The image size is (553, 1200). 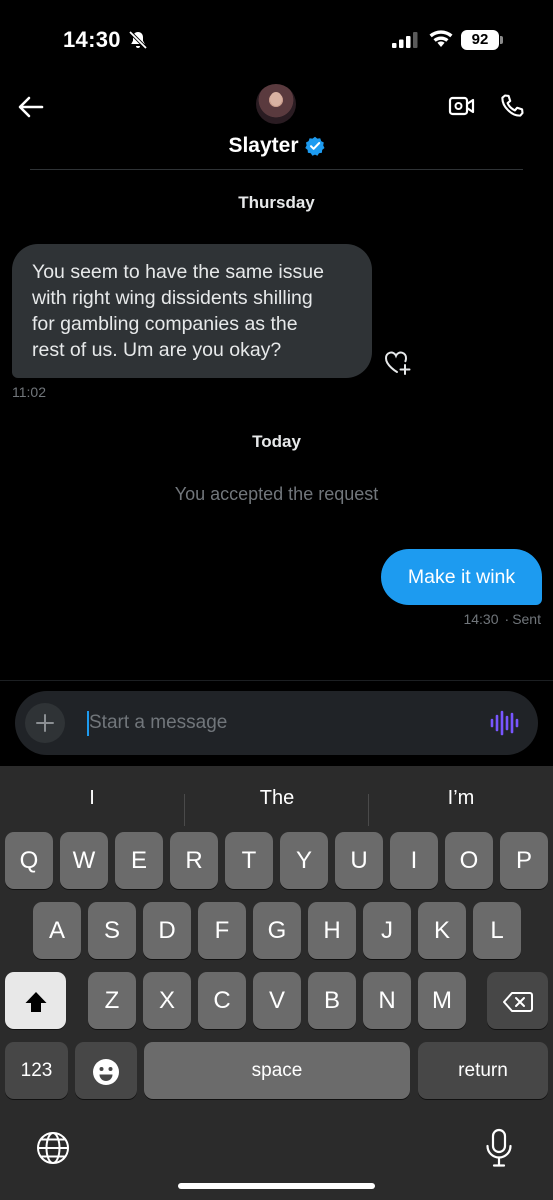 I want to click on battery-tip, so click(x=501, y=40).